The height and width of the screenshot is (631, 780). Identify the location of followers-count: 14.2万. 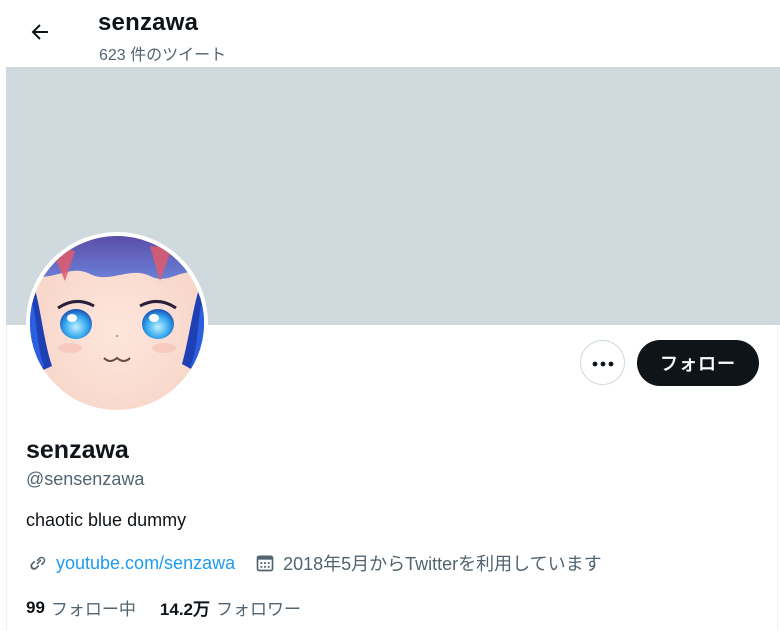
(185, 609).